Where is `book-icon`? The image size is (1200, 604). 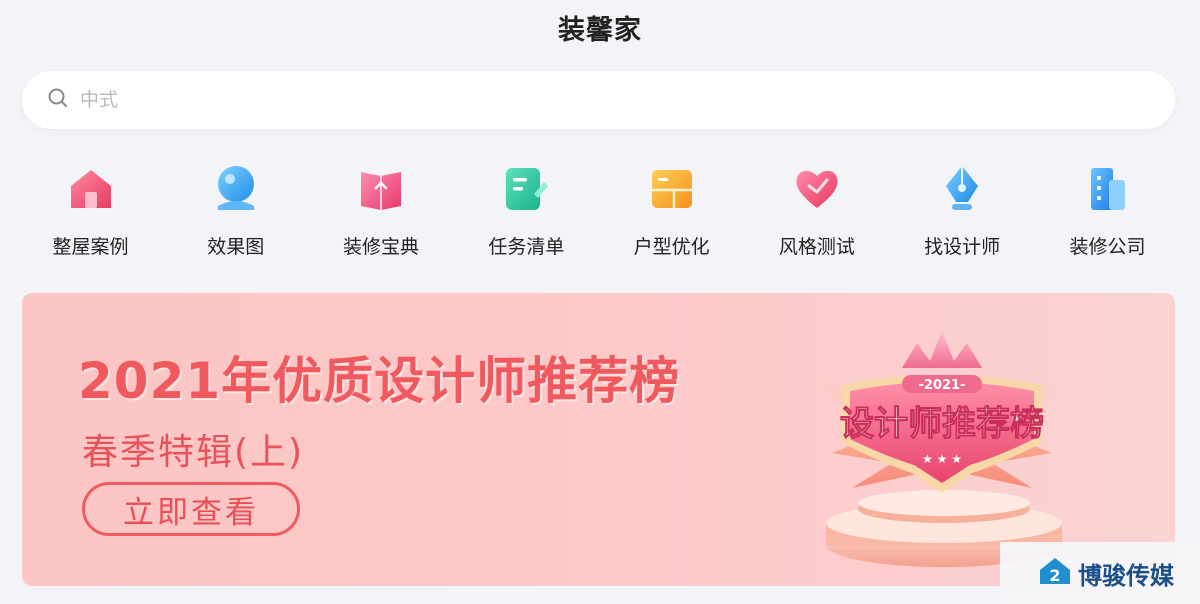 book-icon is located at coordinates (381, 188).